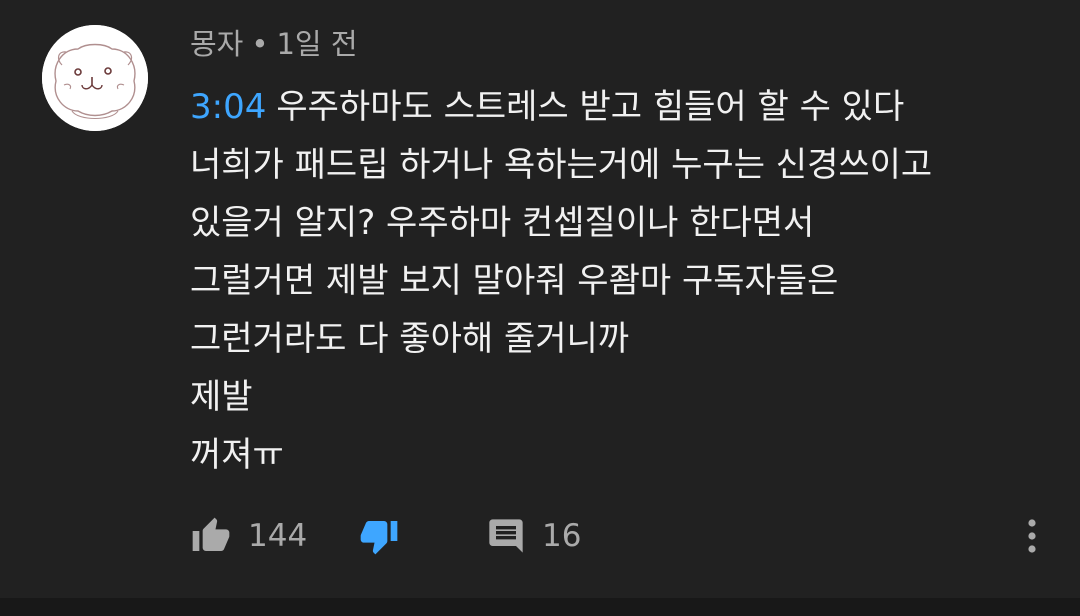 The height and width of the screenshot is (616, 1080). I want to click on like-button: 144, so click(248, 536).